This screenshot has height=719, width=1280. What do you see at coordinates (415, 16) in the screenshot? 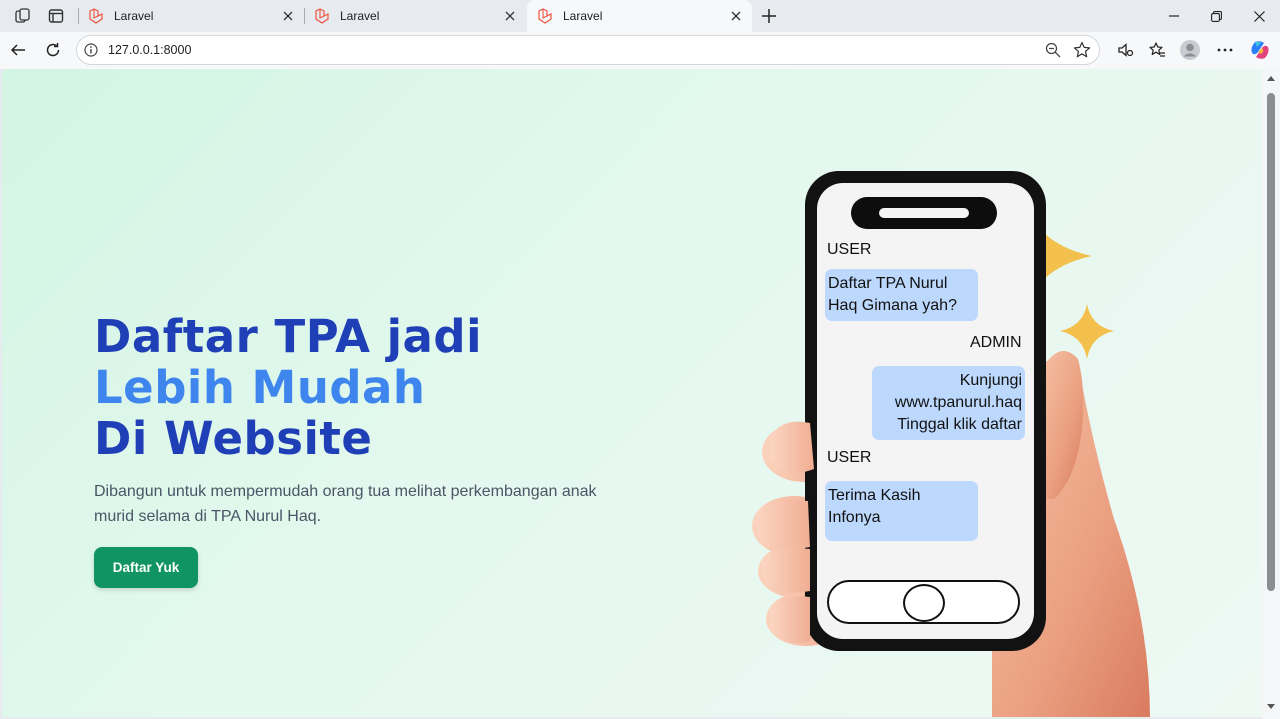
I see `browser-tab-2: Laravel` at bounding box center [415, 16].